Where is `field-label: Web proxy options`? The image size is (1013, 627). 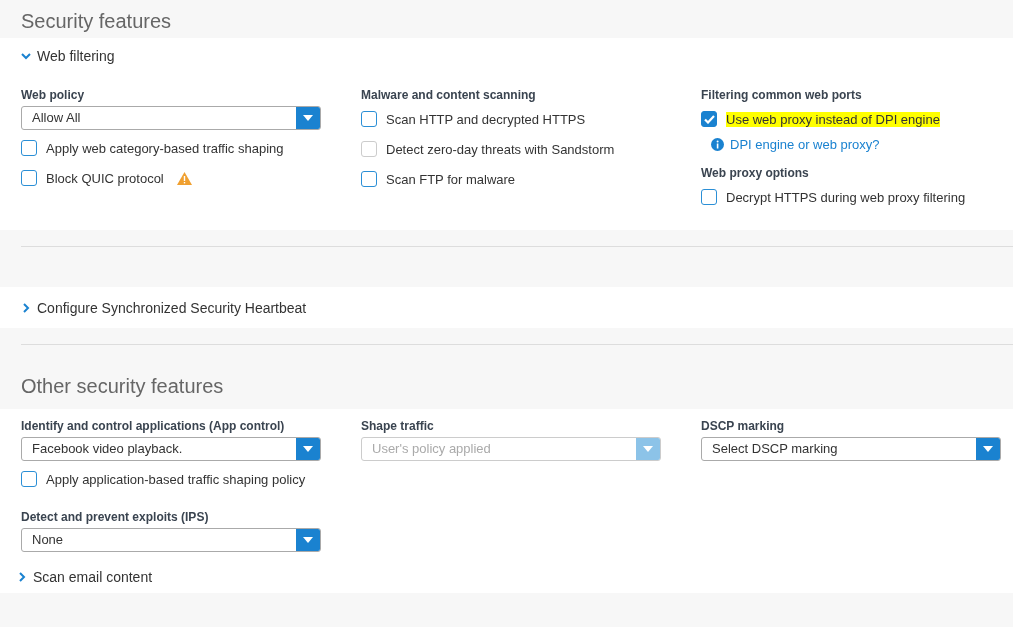
field-label: Web proxy options is located at coordinates (755, 173).